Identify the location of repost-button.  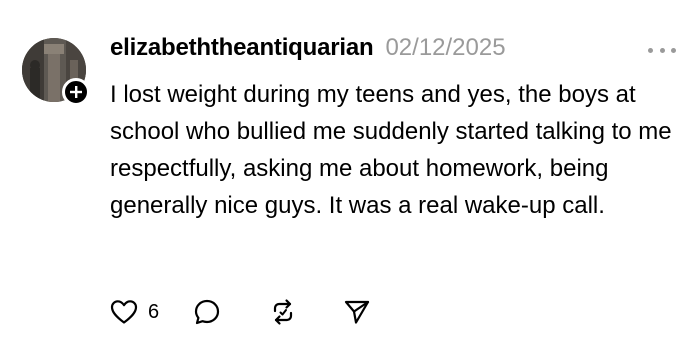
(283, 312).